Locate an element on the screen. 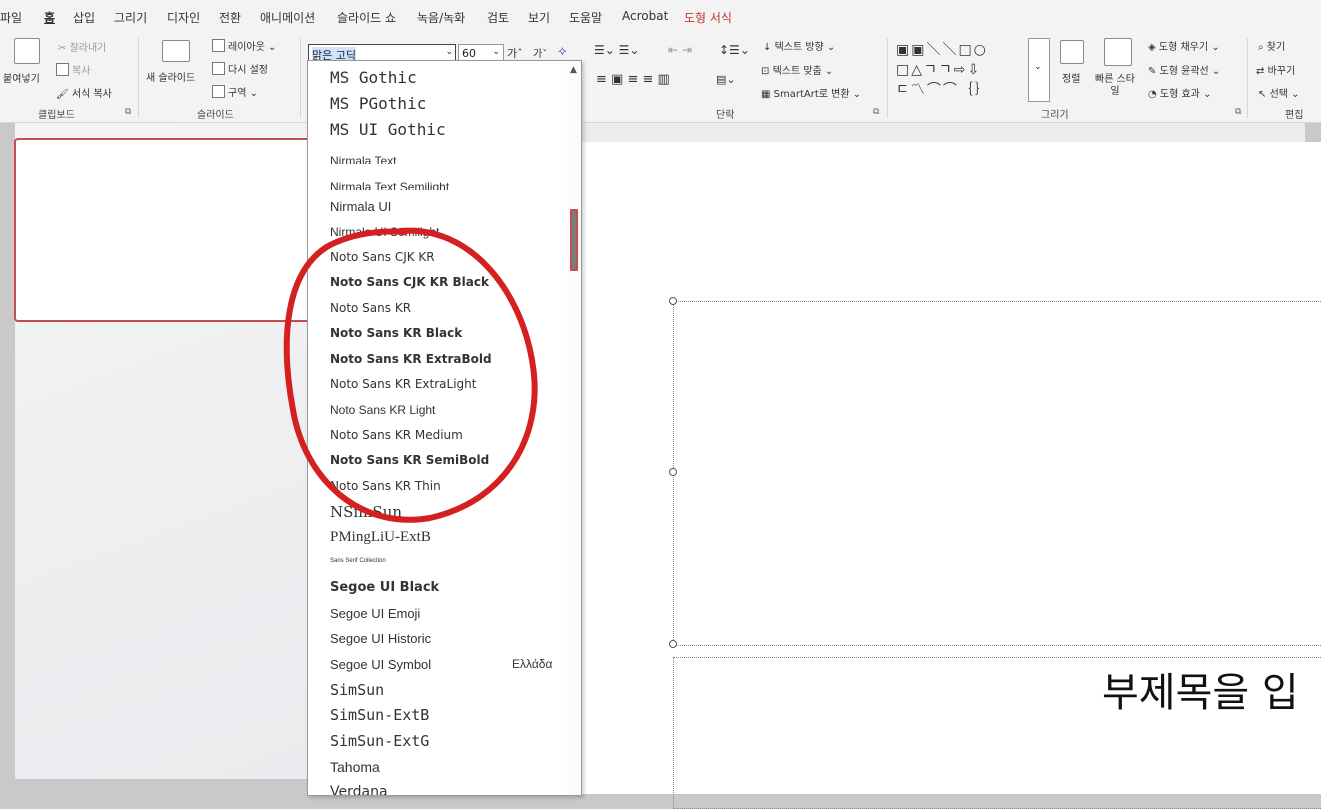 The height and width of the screenshot is (809, 1321). font-list-item: Segoe UI Historic is located at coordinates (380, 638).